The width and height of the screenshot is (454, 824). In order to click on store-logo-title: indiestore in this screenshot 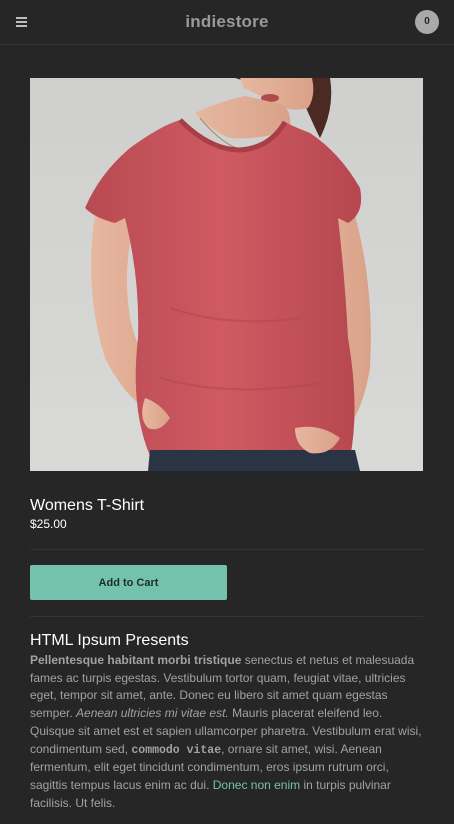, I will do `click(227, 22)`.